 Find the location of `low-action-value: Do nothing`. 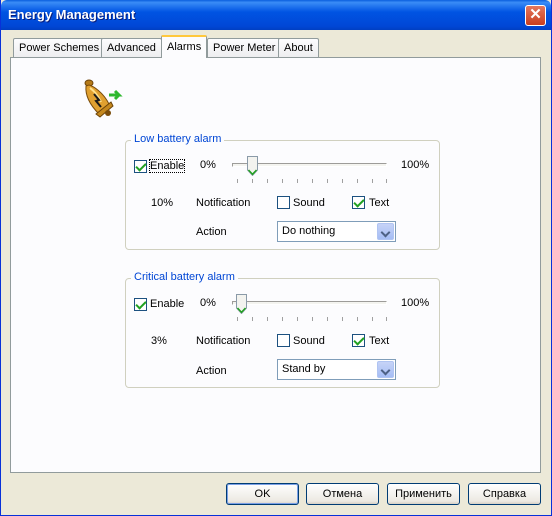

low-action-value: Do nothing is located at coordinates (309, 231).